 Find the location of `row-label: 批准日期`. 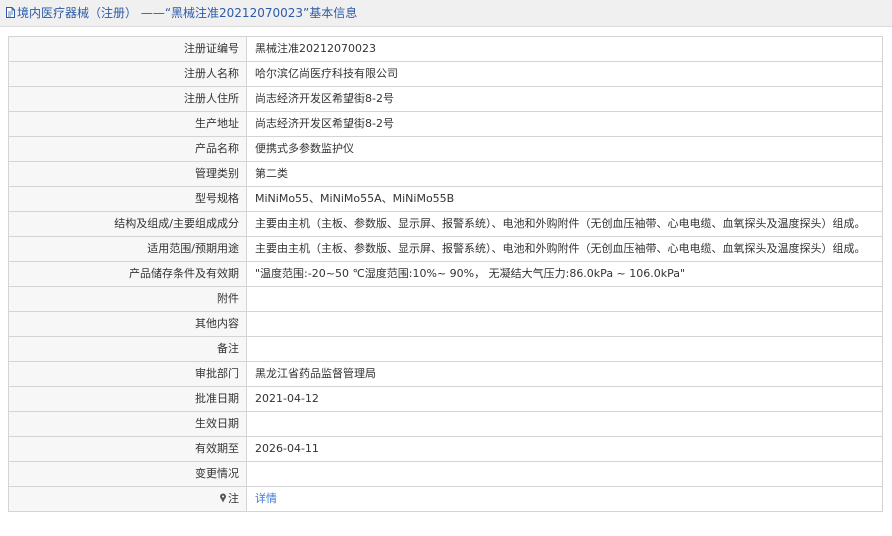

row-label: 批准日期 is located at coordinates (127, 399).